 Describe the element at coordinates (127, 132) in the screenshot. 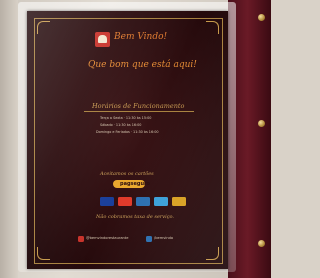

I see `hours-line: Domingo e Feriados · 11:30 às 16:00` at that location.